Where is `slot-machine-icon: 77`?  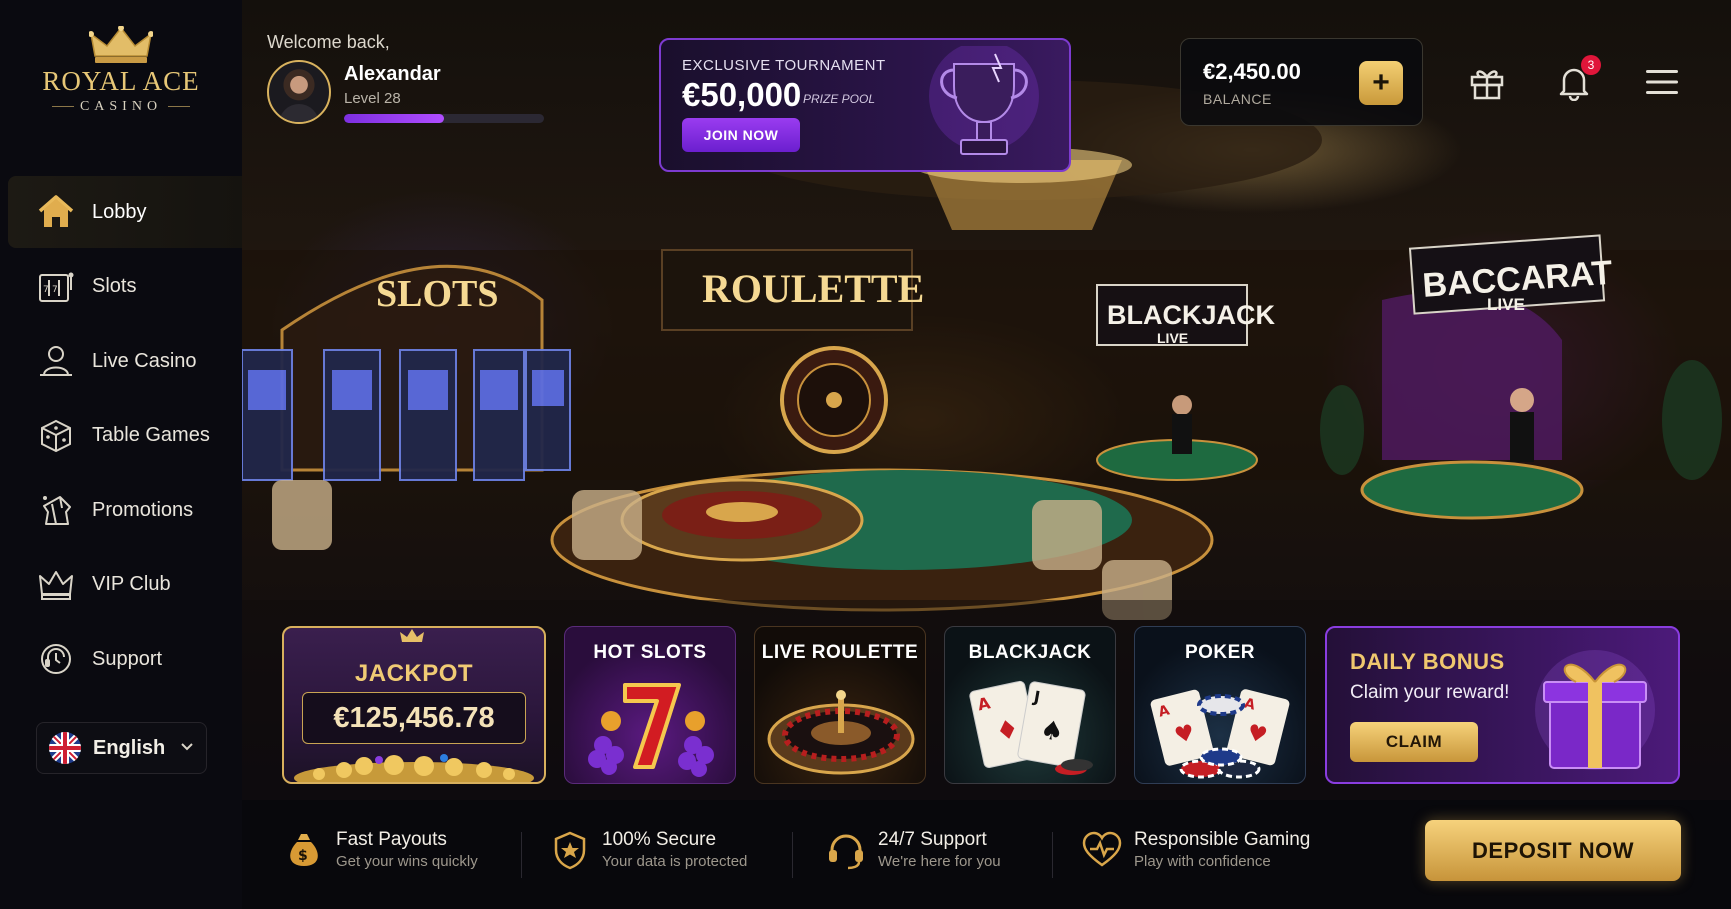 slot-machine-icon: 77 is located at coordinates (56, 287).